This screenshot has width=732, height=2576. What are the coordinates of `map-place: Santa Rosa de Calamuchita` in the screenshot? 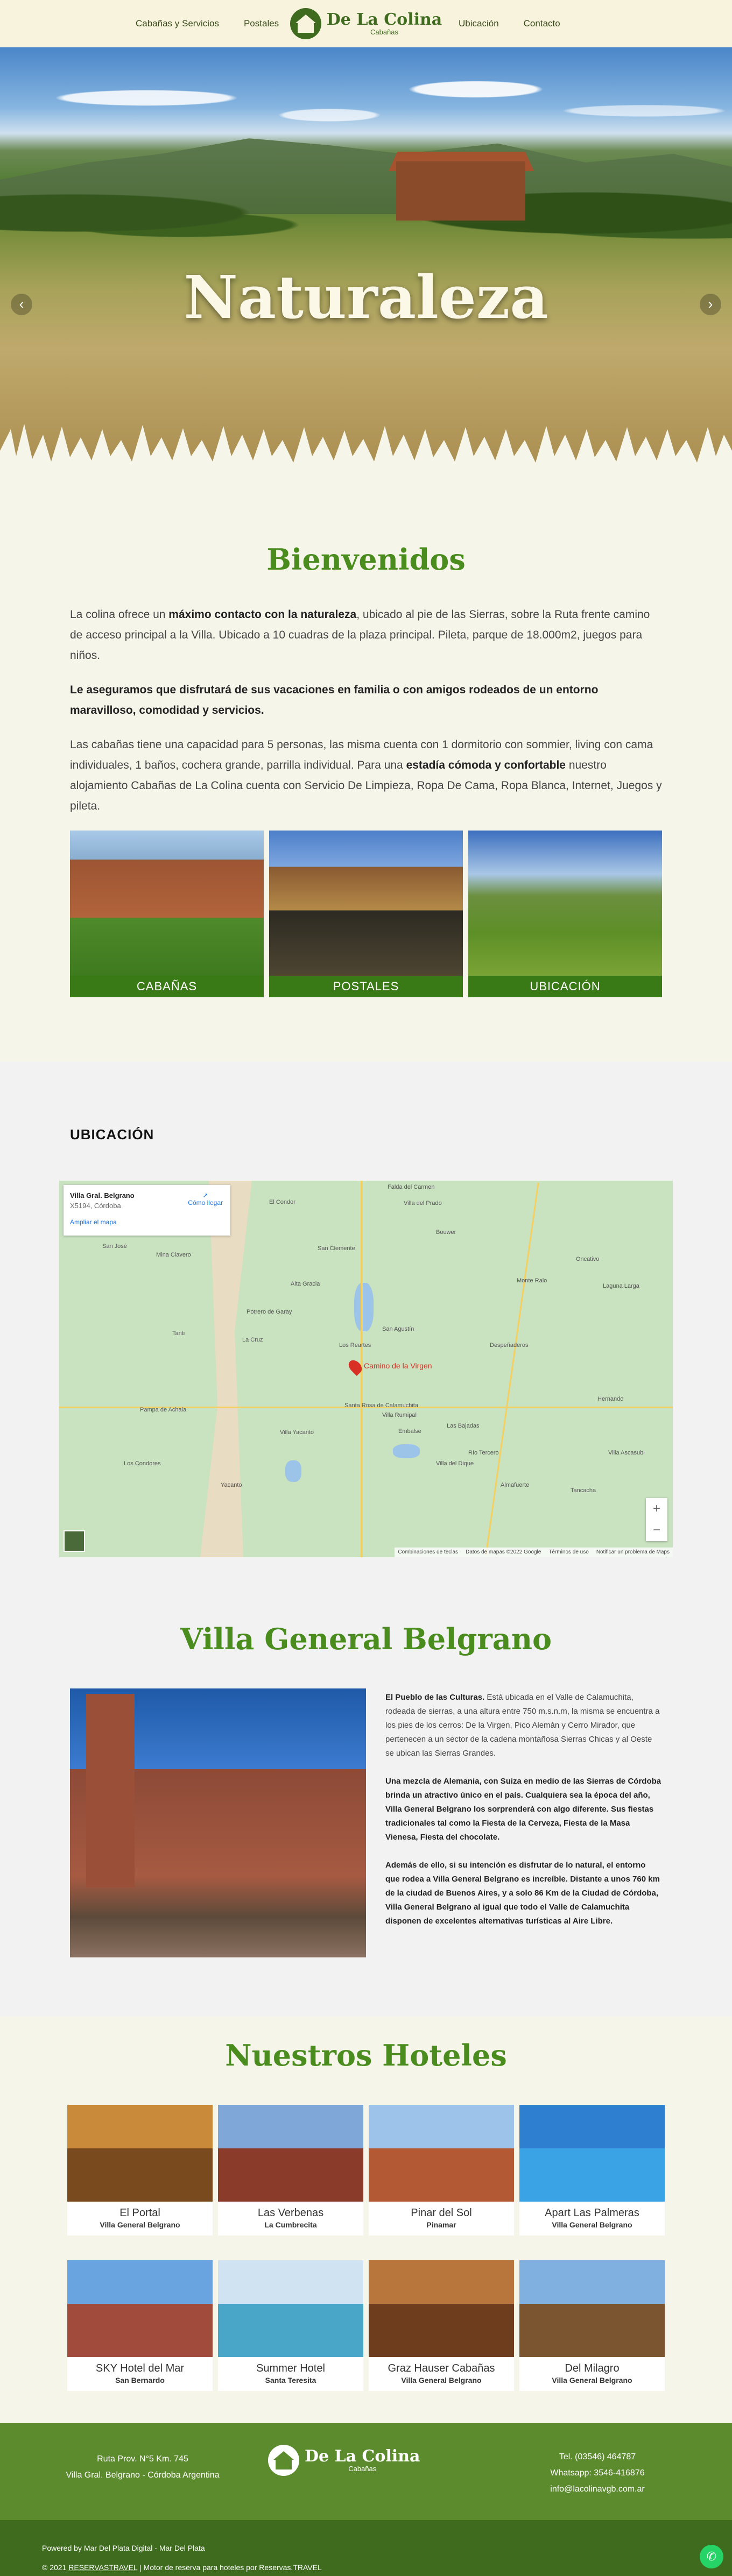 It's located at (381, 1405).